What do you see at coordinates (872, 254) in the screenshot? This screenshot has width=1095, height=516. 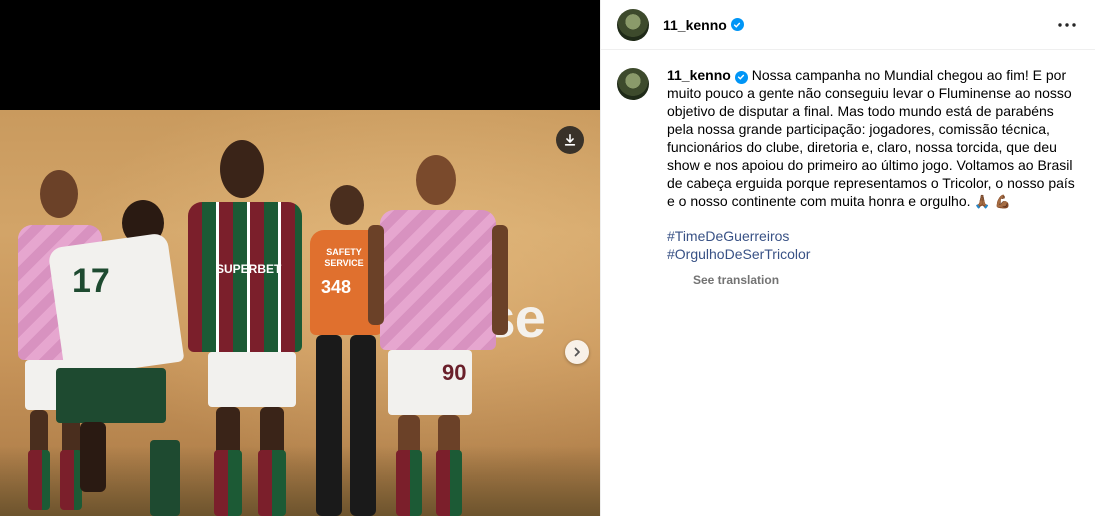 I see `hashtag-link: #OrgulhoDeSerTricolor` at bounding box center [872, 254].